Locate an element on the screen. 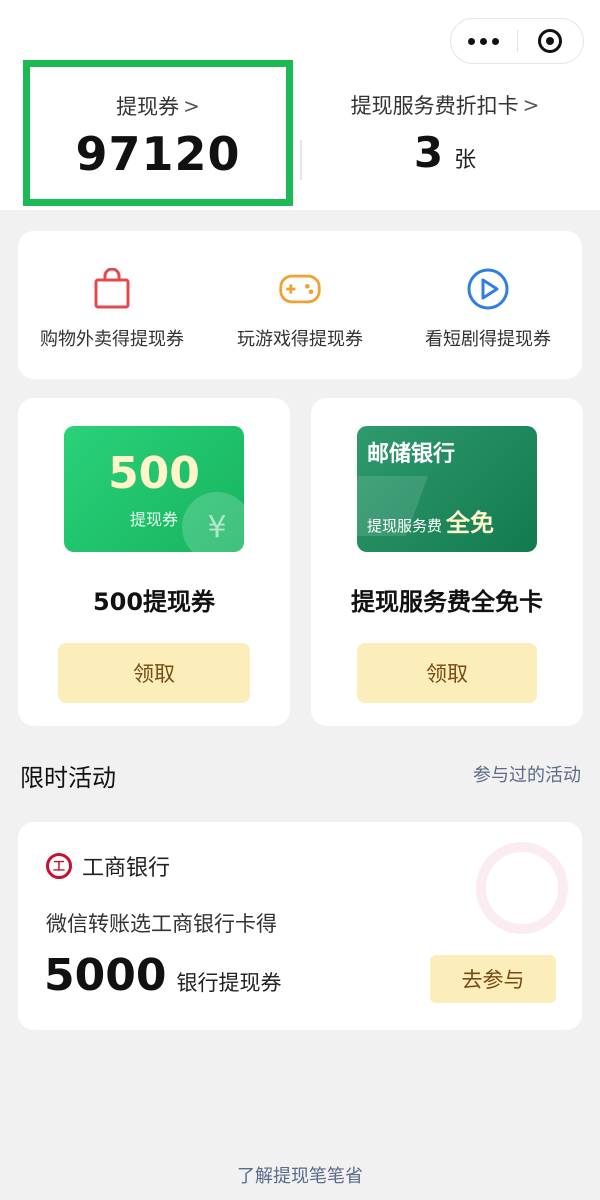 This screenshot has height=1200, width=600. limited-activities-title: 限时活动 is located at coordinates (68, 778).